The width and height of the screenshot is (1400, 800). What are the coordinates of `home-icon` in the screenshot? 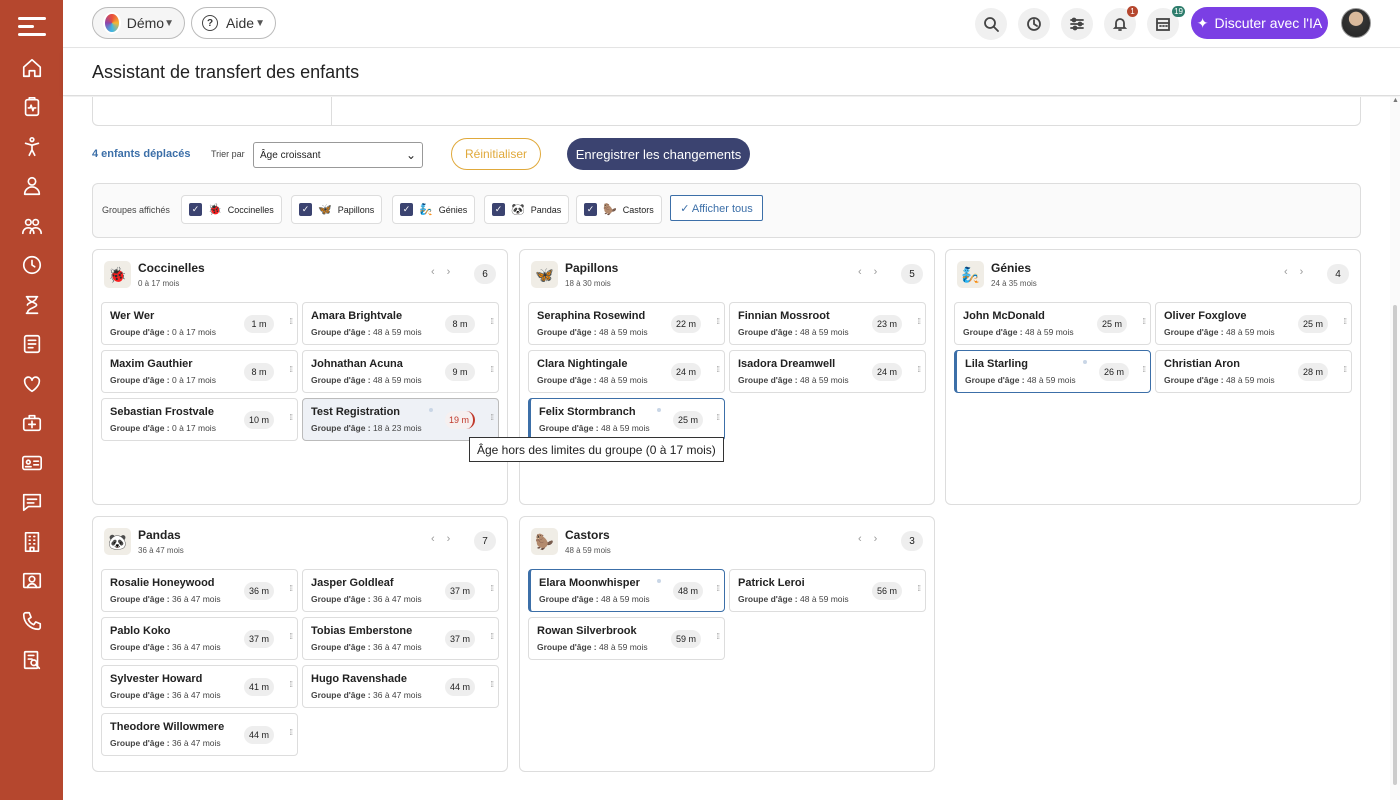 It's located at (32, 68).